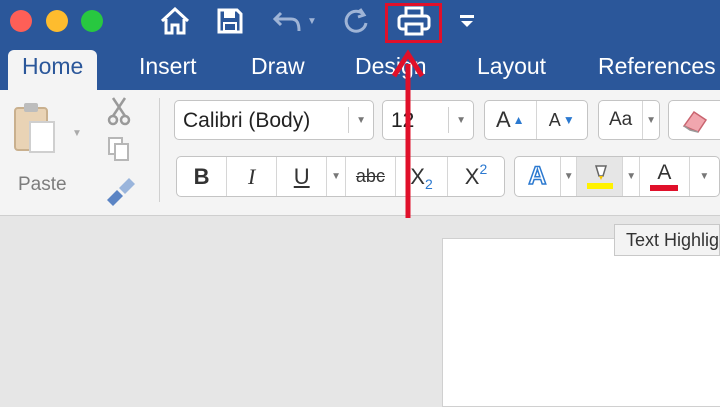 The width and height of the screenshot is (720, 407). Describe the element at coordinates (295, 21) in the screenshot. I see `undo-icon: ▼` at that location.